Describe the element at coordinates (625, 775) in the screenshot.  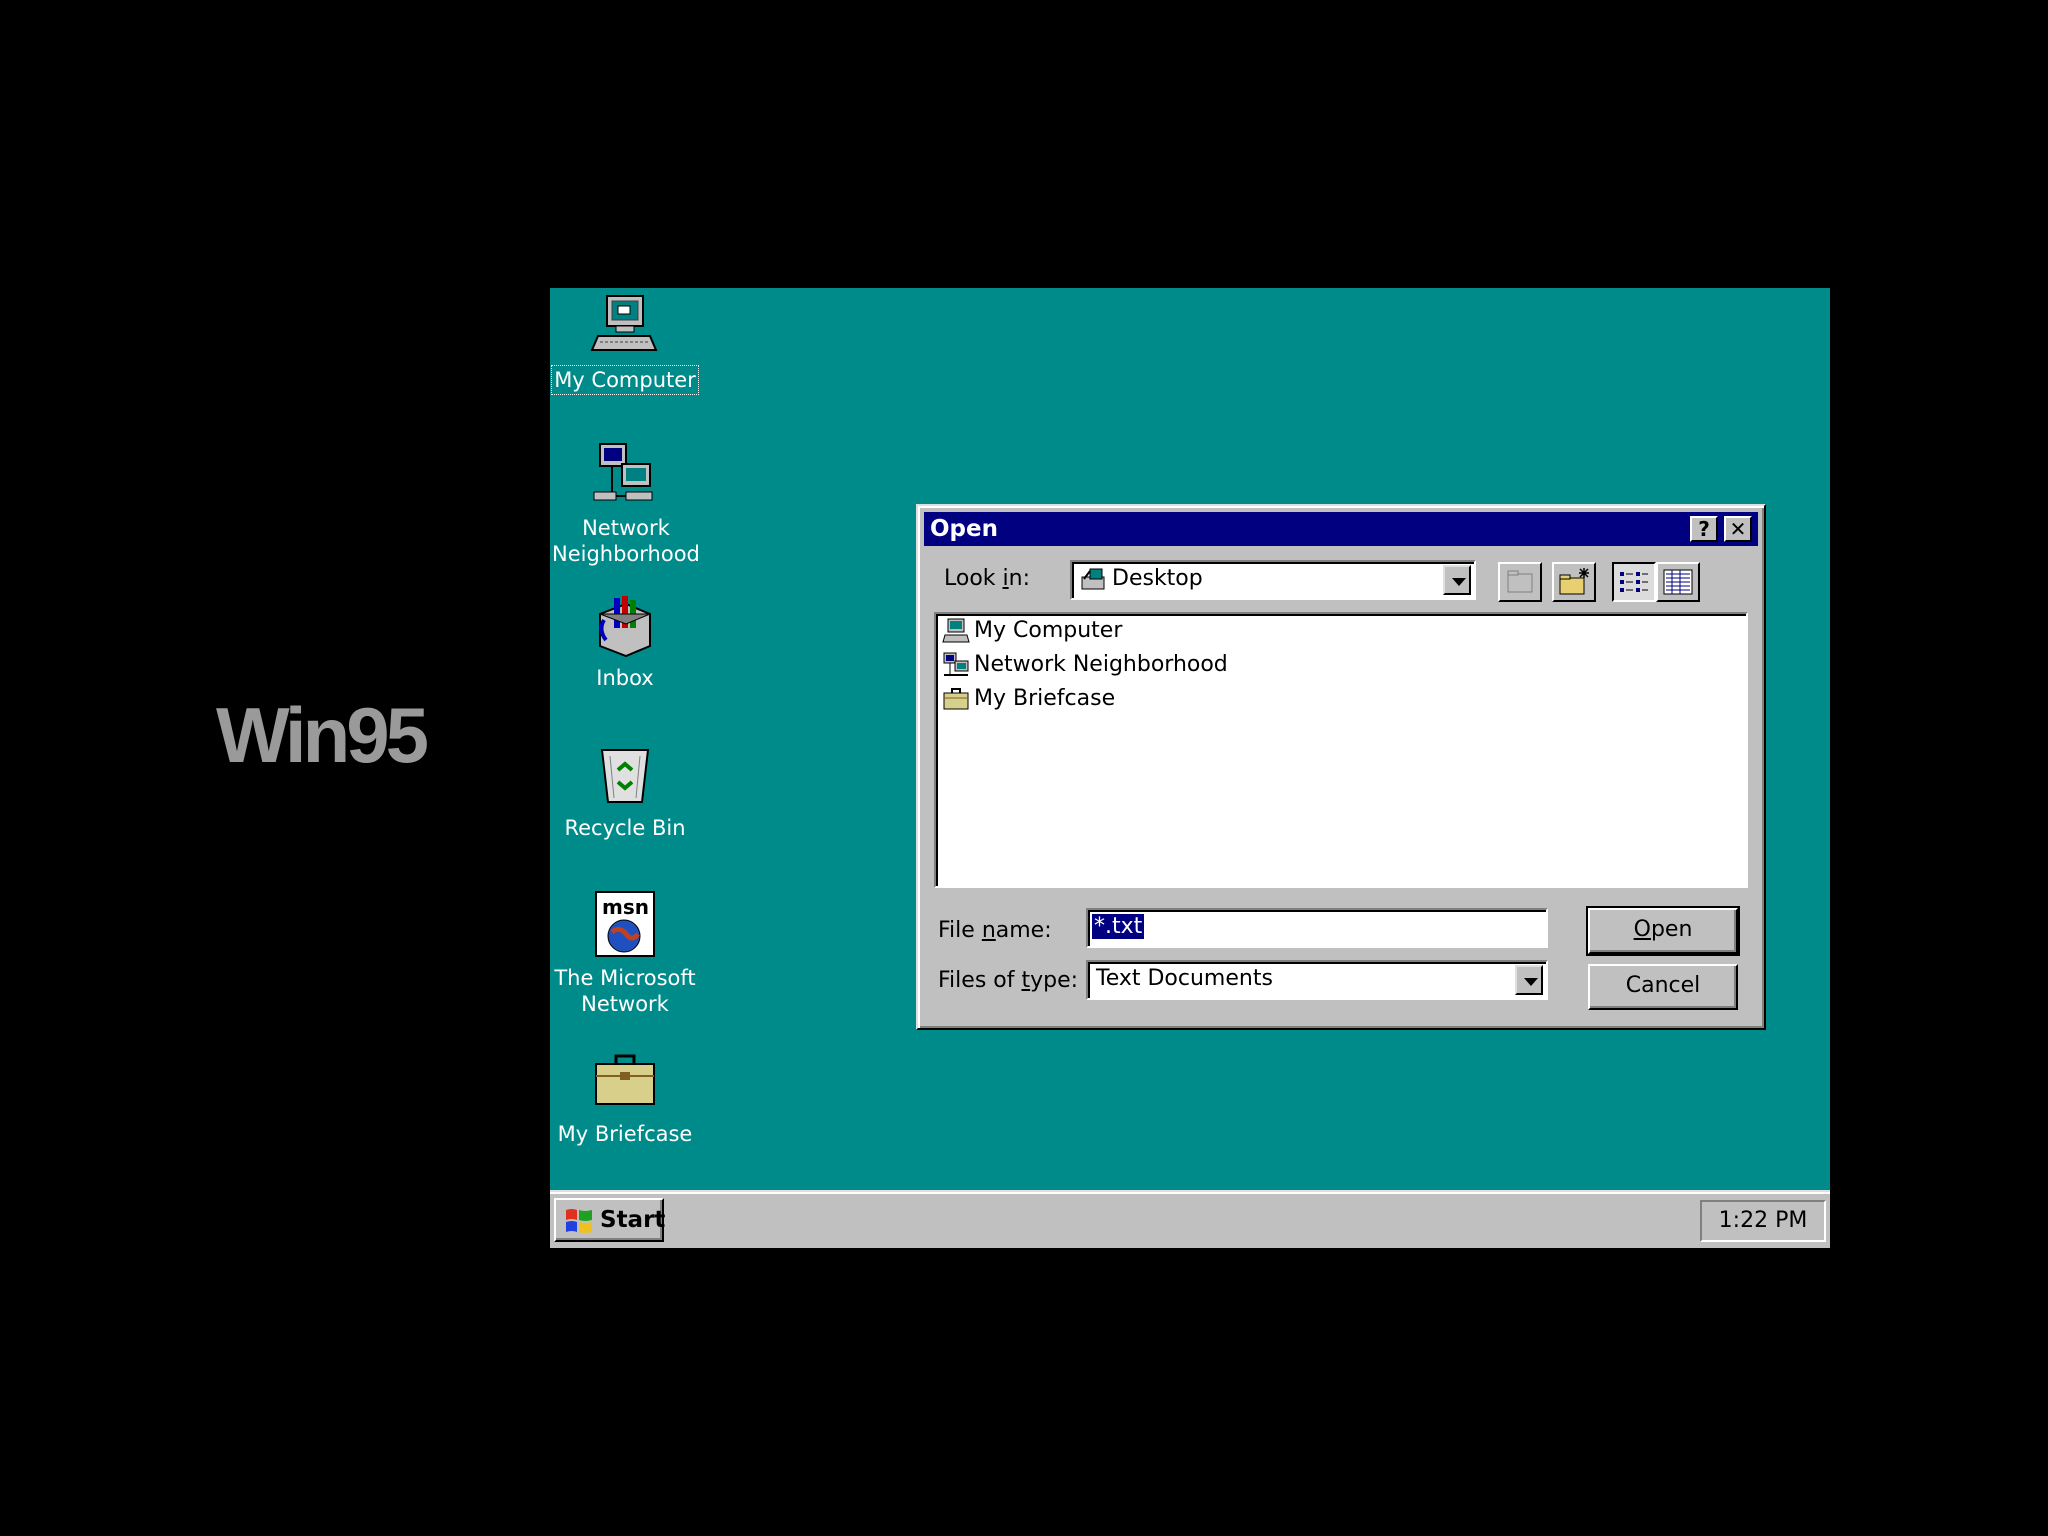
I see `recycle-bin-icon` at that location.